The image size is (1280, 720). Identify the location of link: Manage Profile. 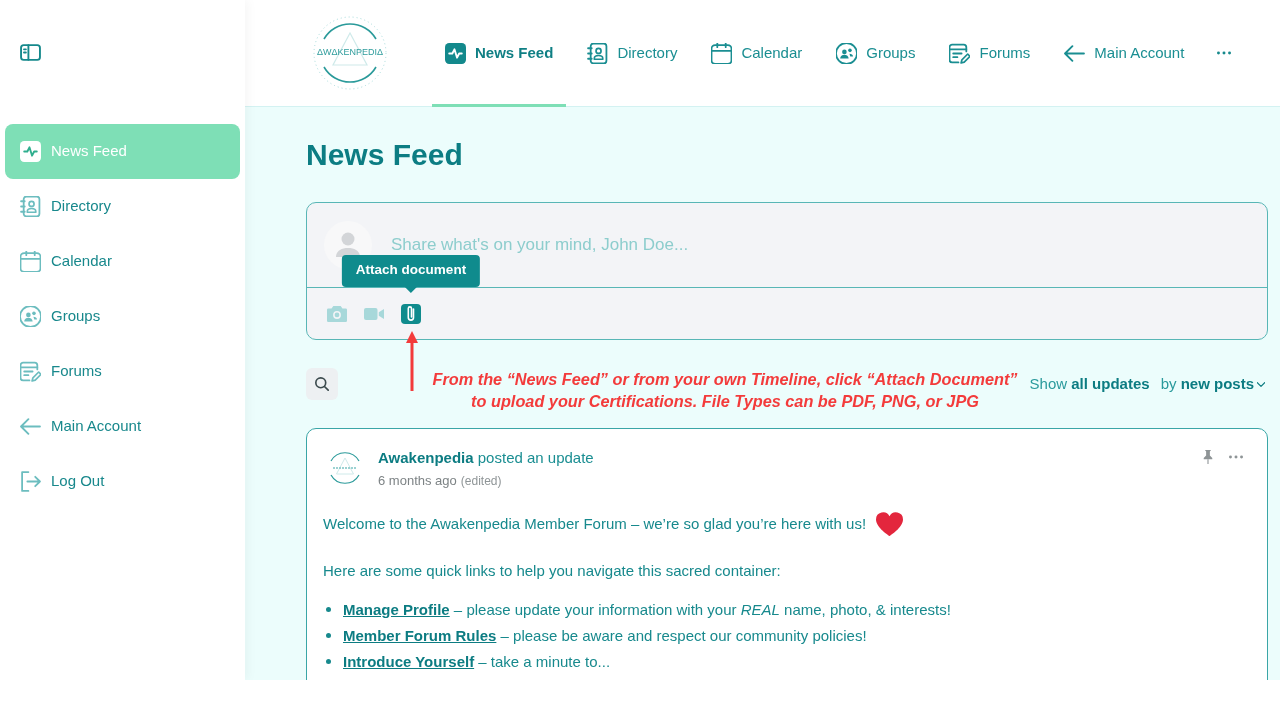
(396, 609).